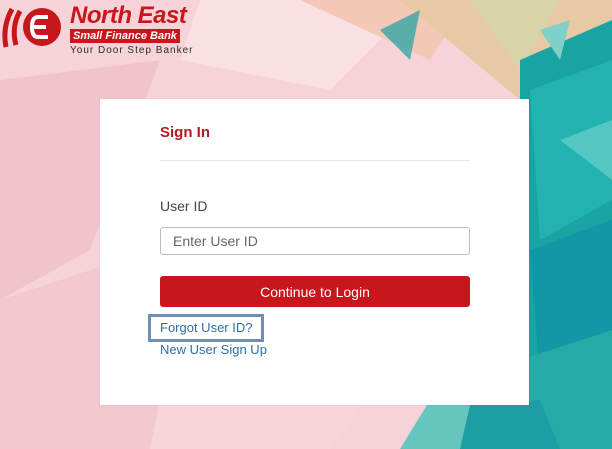 This screenshot has width=612, height=449. Describe the element at coordinates (206, 328) in the screenshot. I see `forgot-user-id-link: Forgot User ID?` at that location.